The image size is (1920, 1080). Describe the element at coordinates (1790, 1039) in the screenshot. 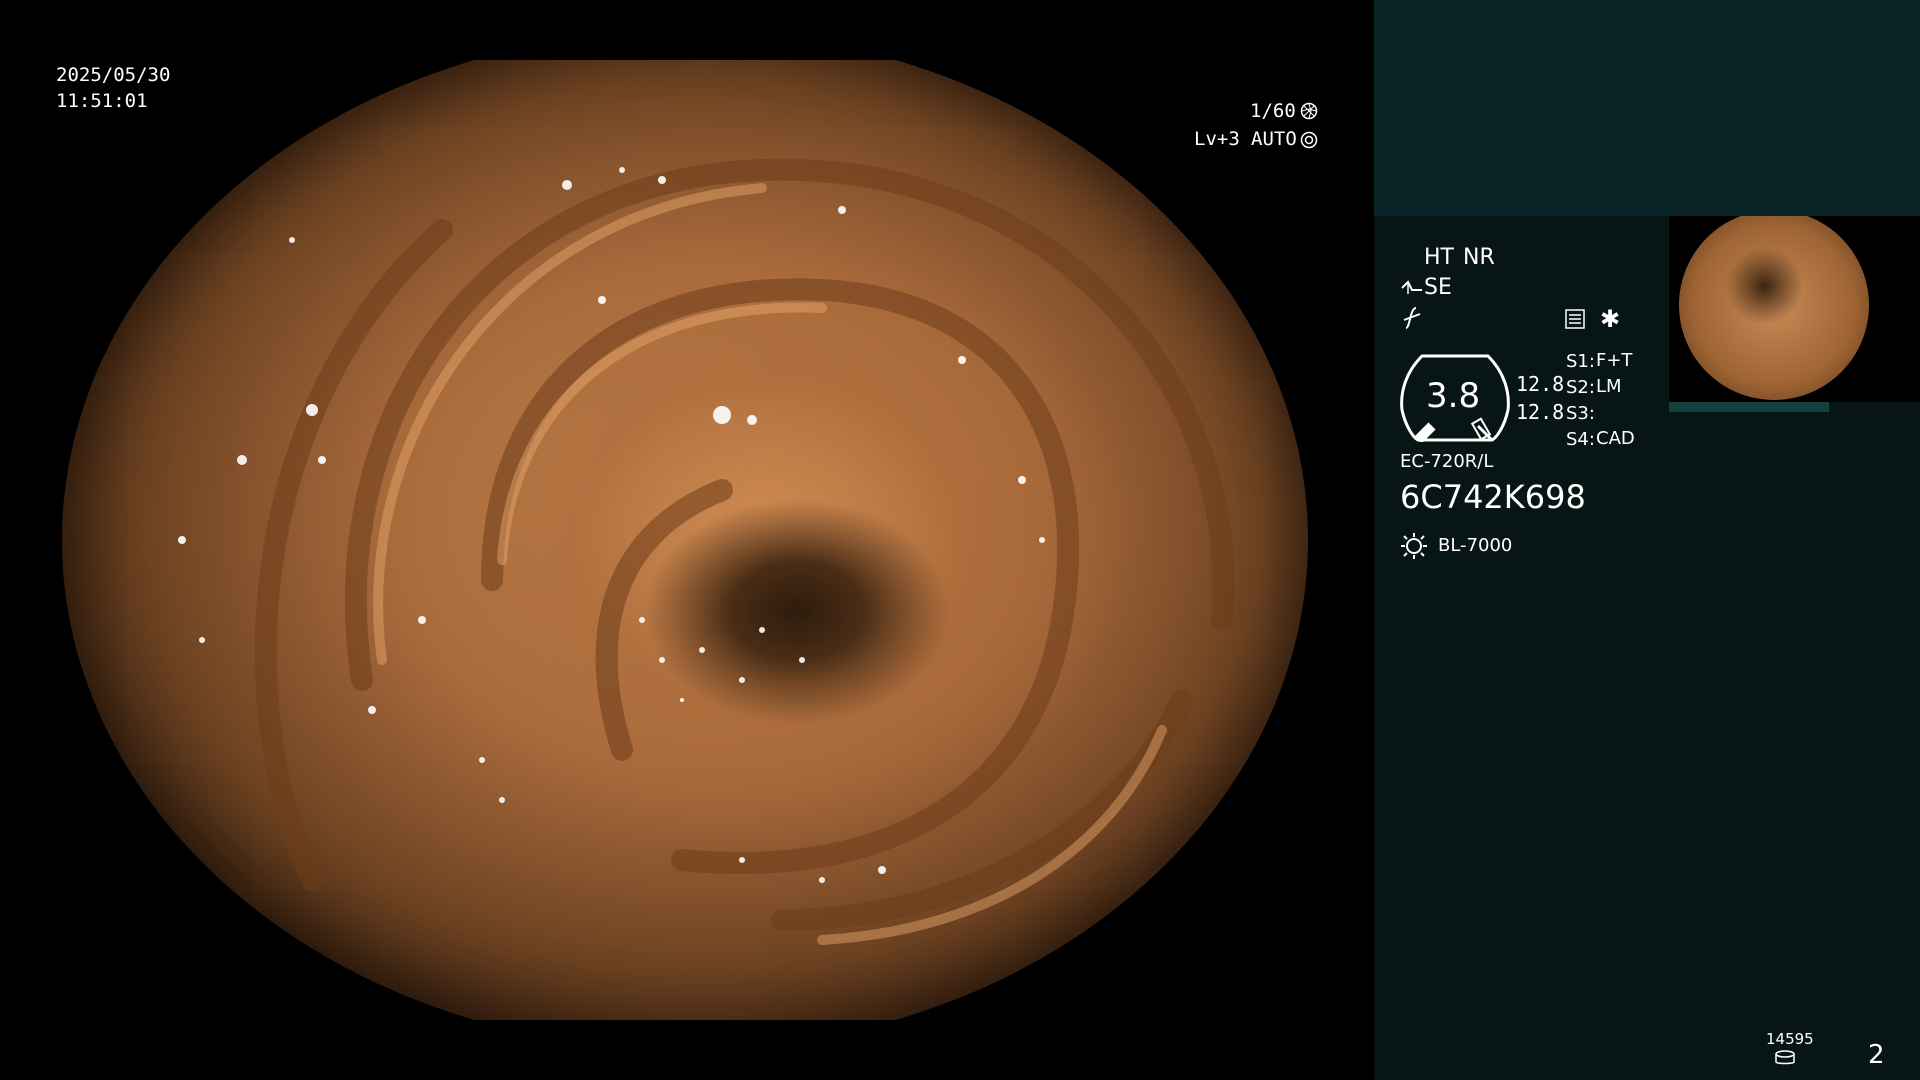

I see `image-counter: 14595` at that location.